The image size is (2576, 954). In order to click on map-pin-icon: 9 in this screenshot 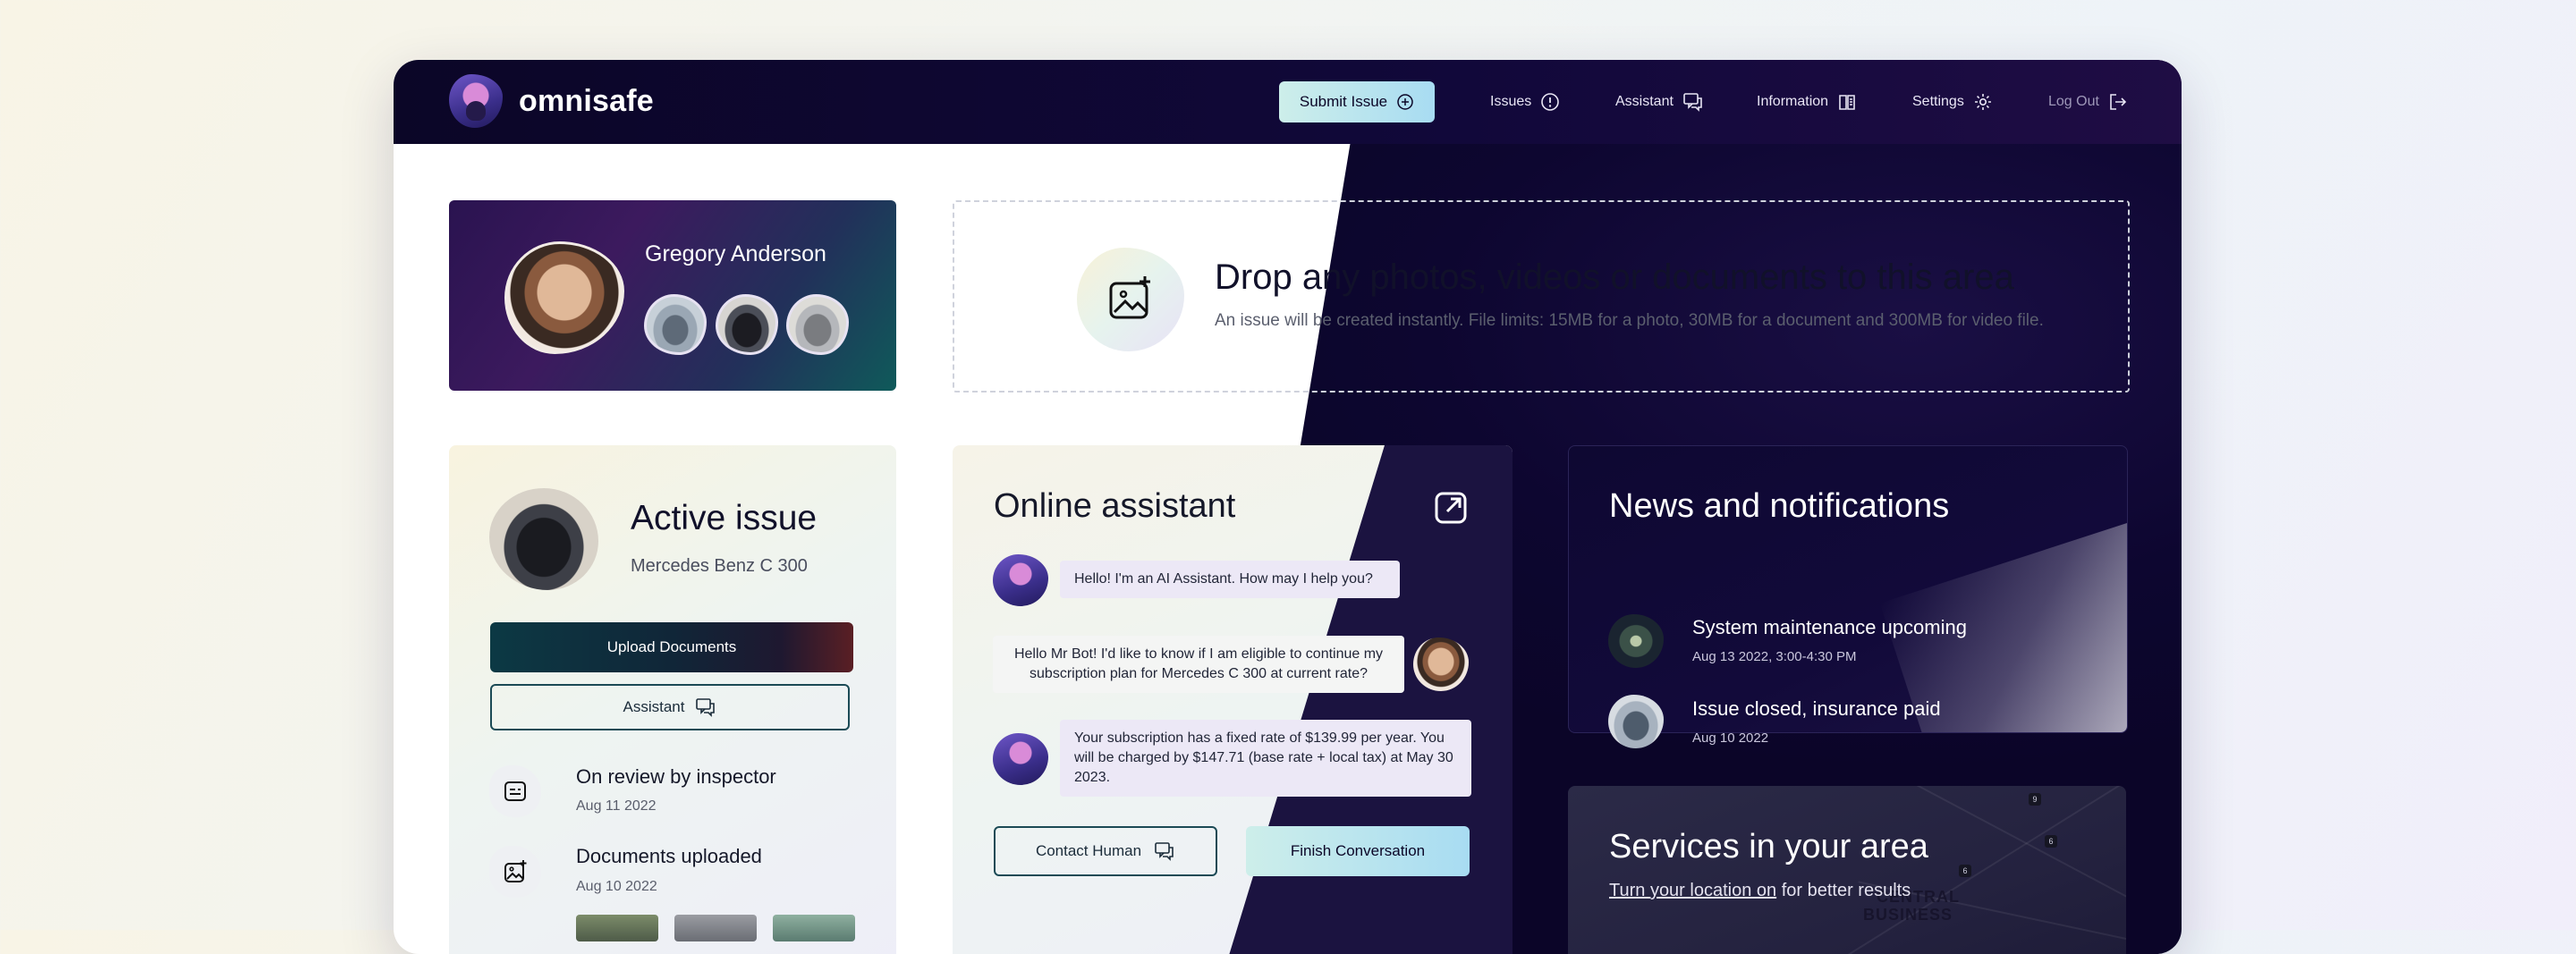, I will do `click(2035, 799)`.